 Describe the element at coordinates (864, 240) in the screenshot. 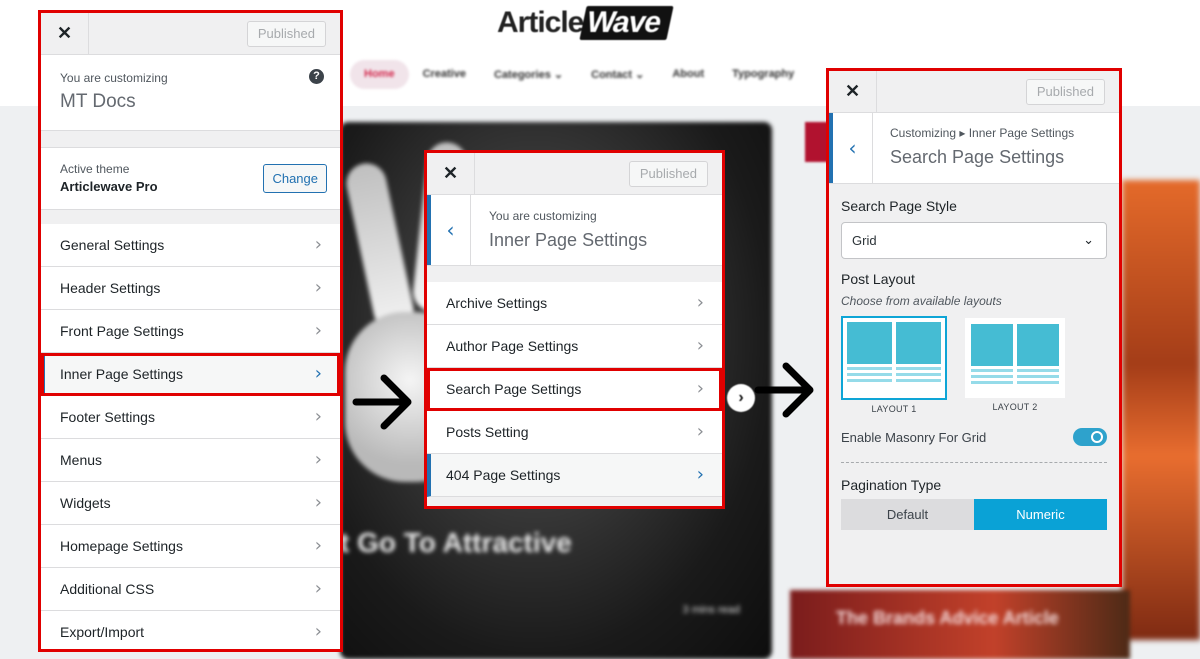

I see `select-value: Grid` at that location.